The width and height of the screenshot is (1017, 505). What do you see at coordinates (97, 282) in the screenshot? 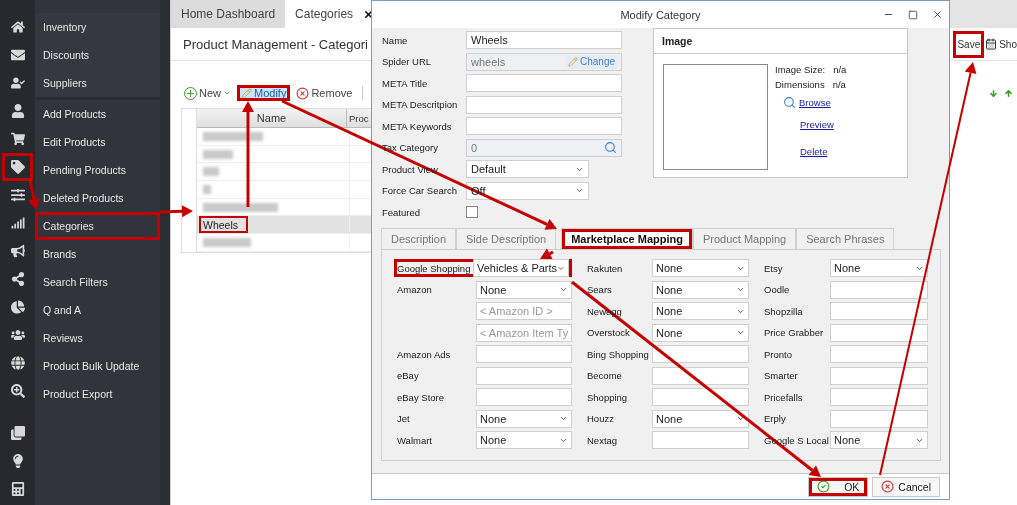
I see `sidebar-item: Search Filters` at bounding box center [97, 282].